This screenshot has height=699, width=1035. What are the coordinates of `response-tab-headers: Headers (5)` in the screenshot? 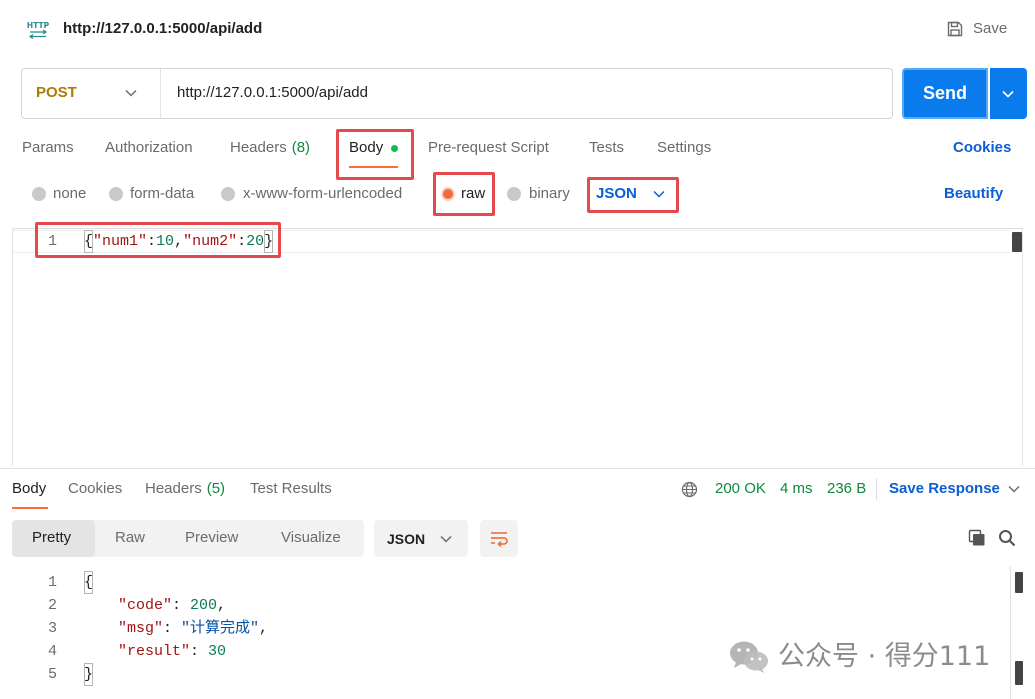 It's located at (185, 489).